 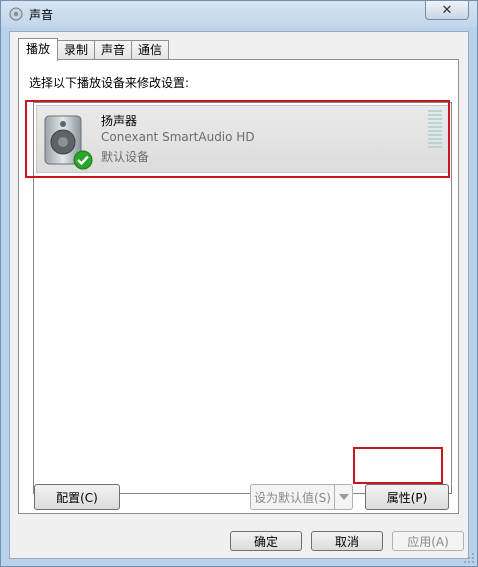 I want to click on close-button: ✕, so click(x=447, y=10).